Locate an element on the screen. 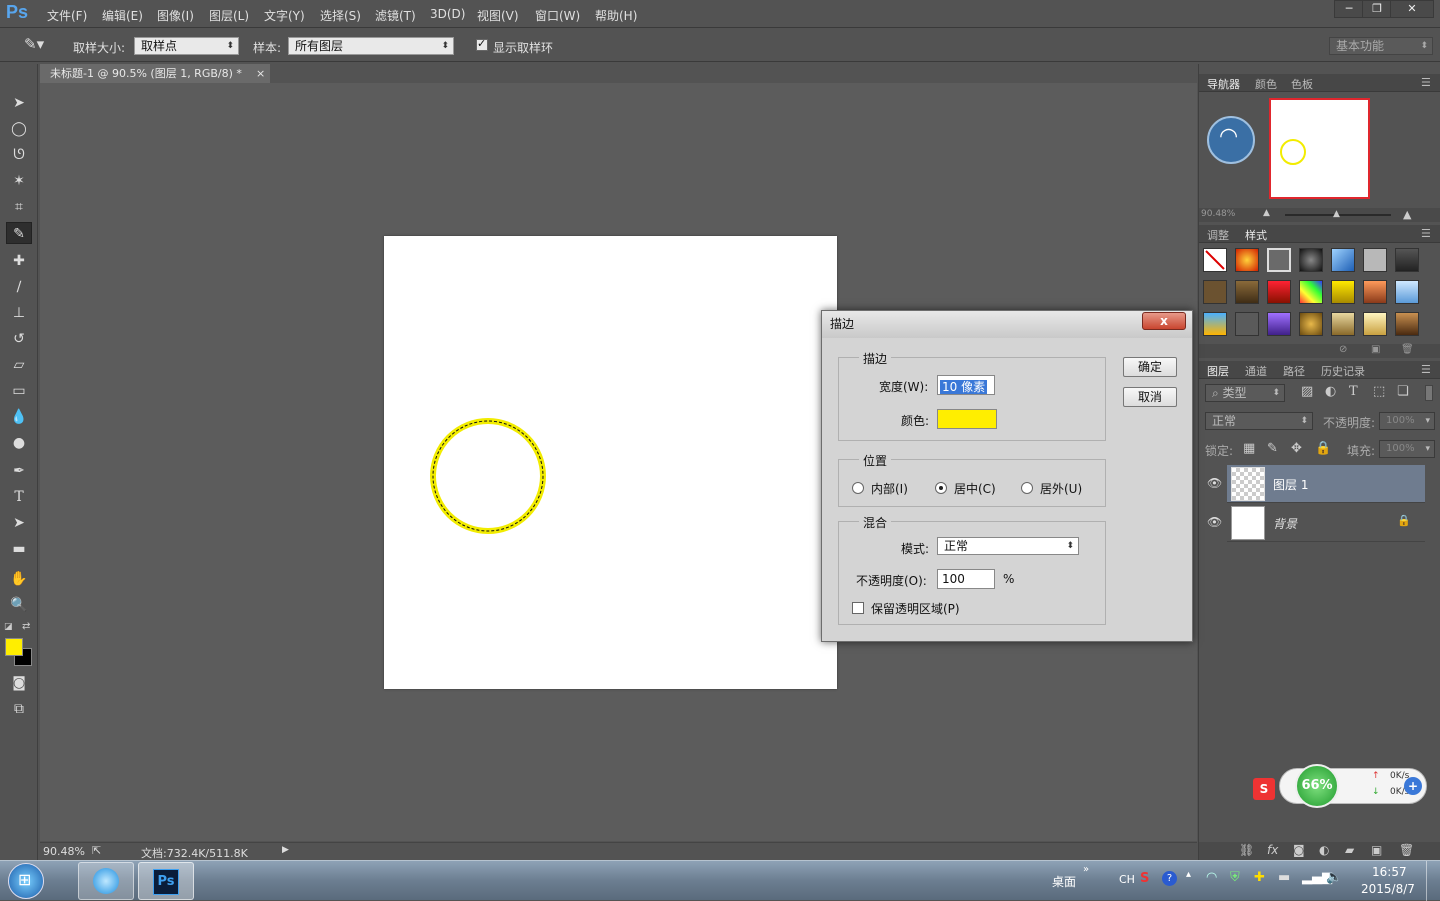 The width and height of the screenshot is (1440, 901). zoom-slider-thumb: ▲ is located at coordinates (1336, 214).